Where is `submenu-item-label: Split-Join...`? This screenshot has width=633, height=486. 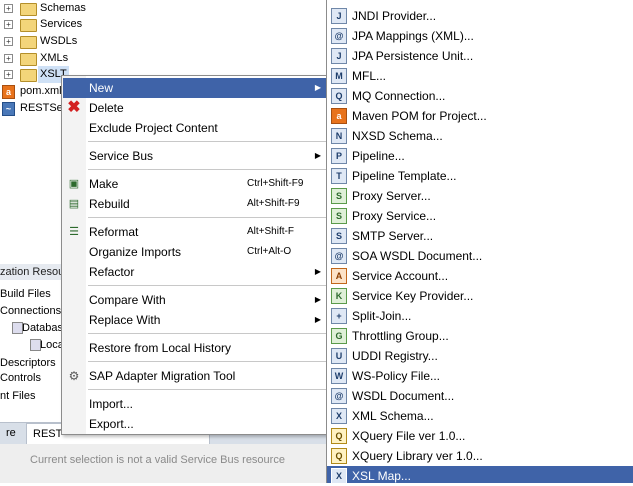 submenu-item-label: Split-Join... is located at coordinates (382, 316).